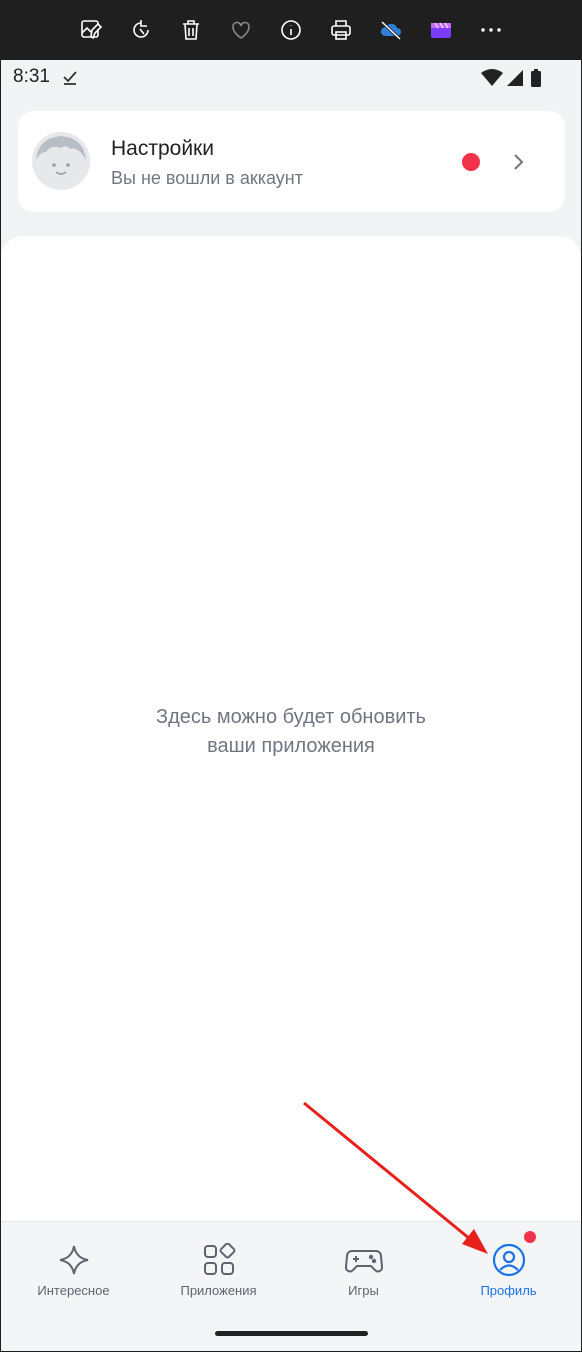 The height and width of the screenshot is (1352, 582). What do you see at coordinates (291, 746) in the screenshot?
I see `empty-state-line-2: ваши приложения` at bounding box center [291, 746].